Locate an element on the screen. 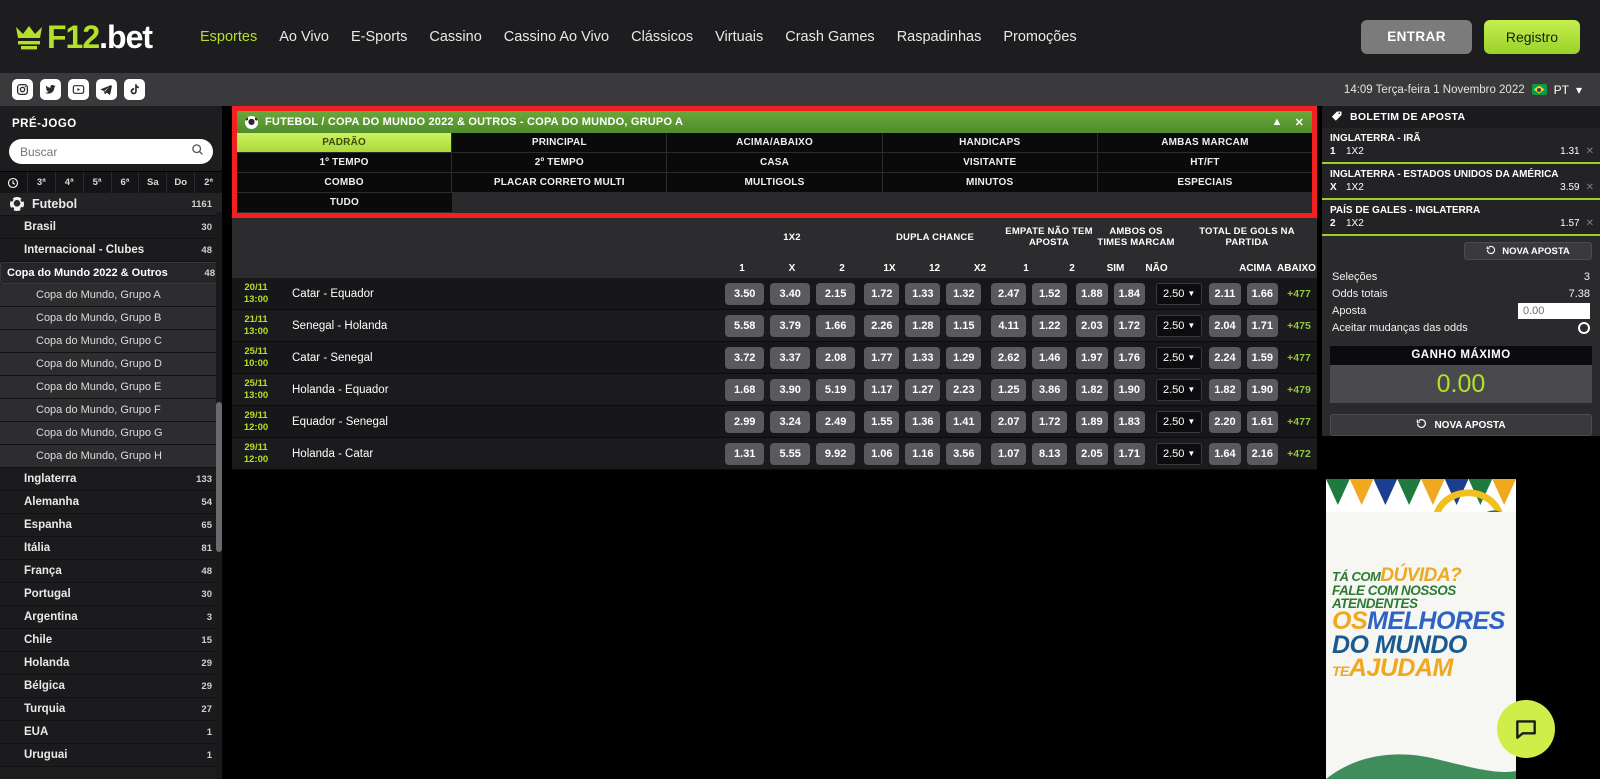  odd-btts-sim: 1.89 is located at coordinates (1092, 421).